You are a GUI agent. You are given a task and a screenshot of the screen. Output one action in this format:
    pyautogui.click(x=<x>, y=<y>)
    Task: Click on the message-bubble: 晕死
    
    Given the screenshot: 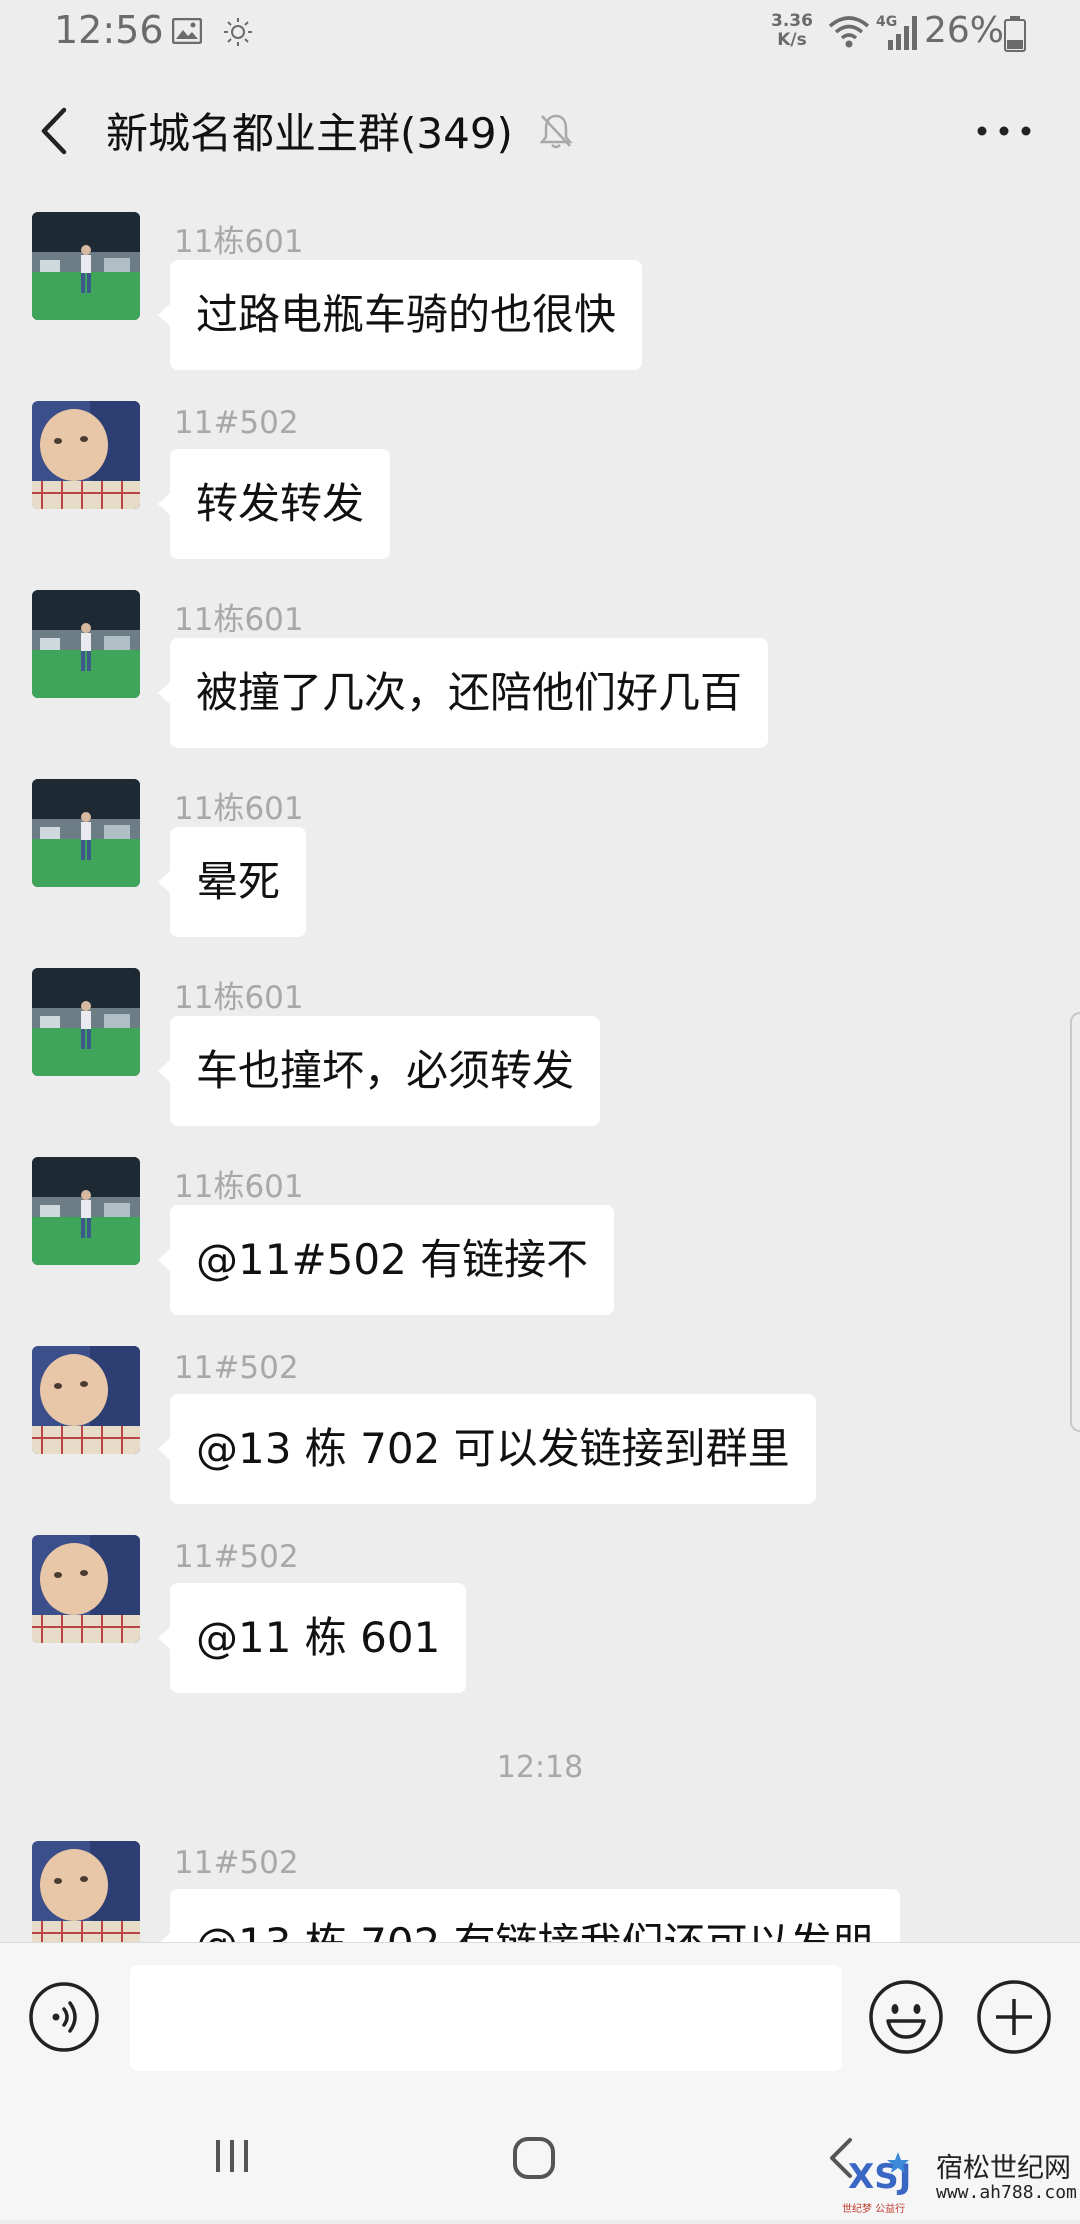 What is the action you would take?
    pyautogui.click(x=232, y=882)
    